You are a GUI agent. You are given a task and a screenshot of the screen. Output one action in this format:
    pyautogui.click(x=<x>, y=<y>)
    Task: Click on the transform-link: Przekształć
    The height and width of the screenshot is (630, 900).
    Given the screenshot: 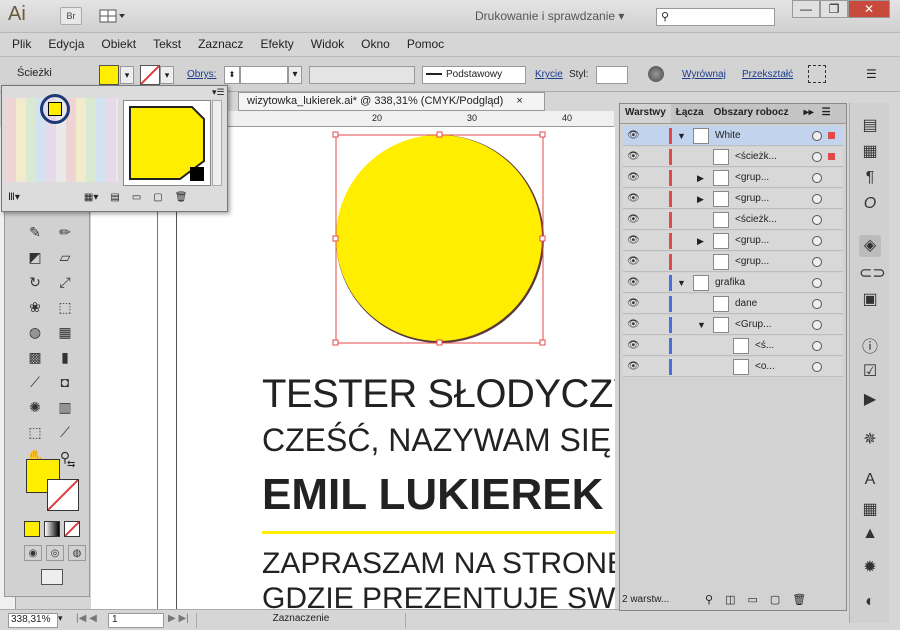 What is the action you would take?
    pyautogui.click(x=767, y=74)
    